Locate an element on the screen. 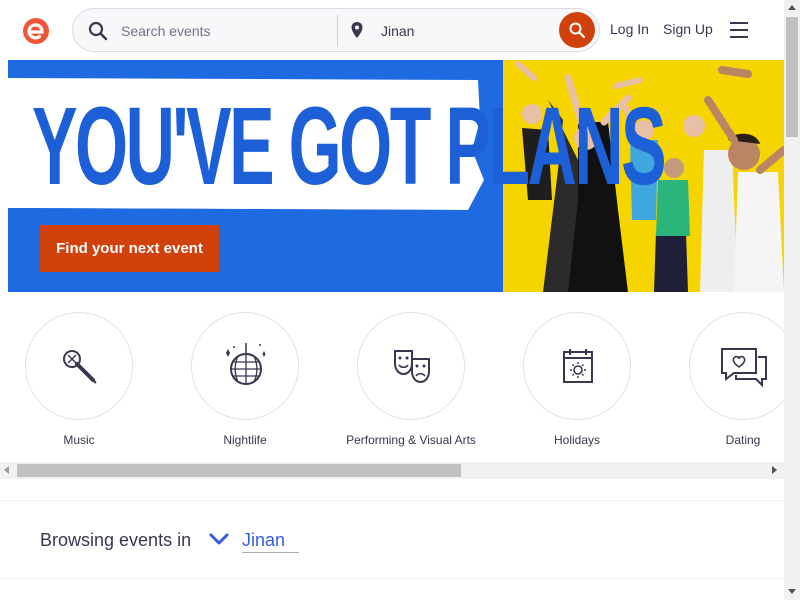  category-performing-arts-circle is located at coordinates (411, 366).